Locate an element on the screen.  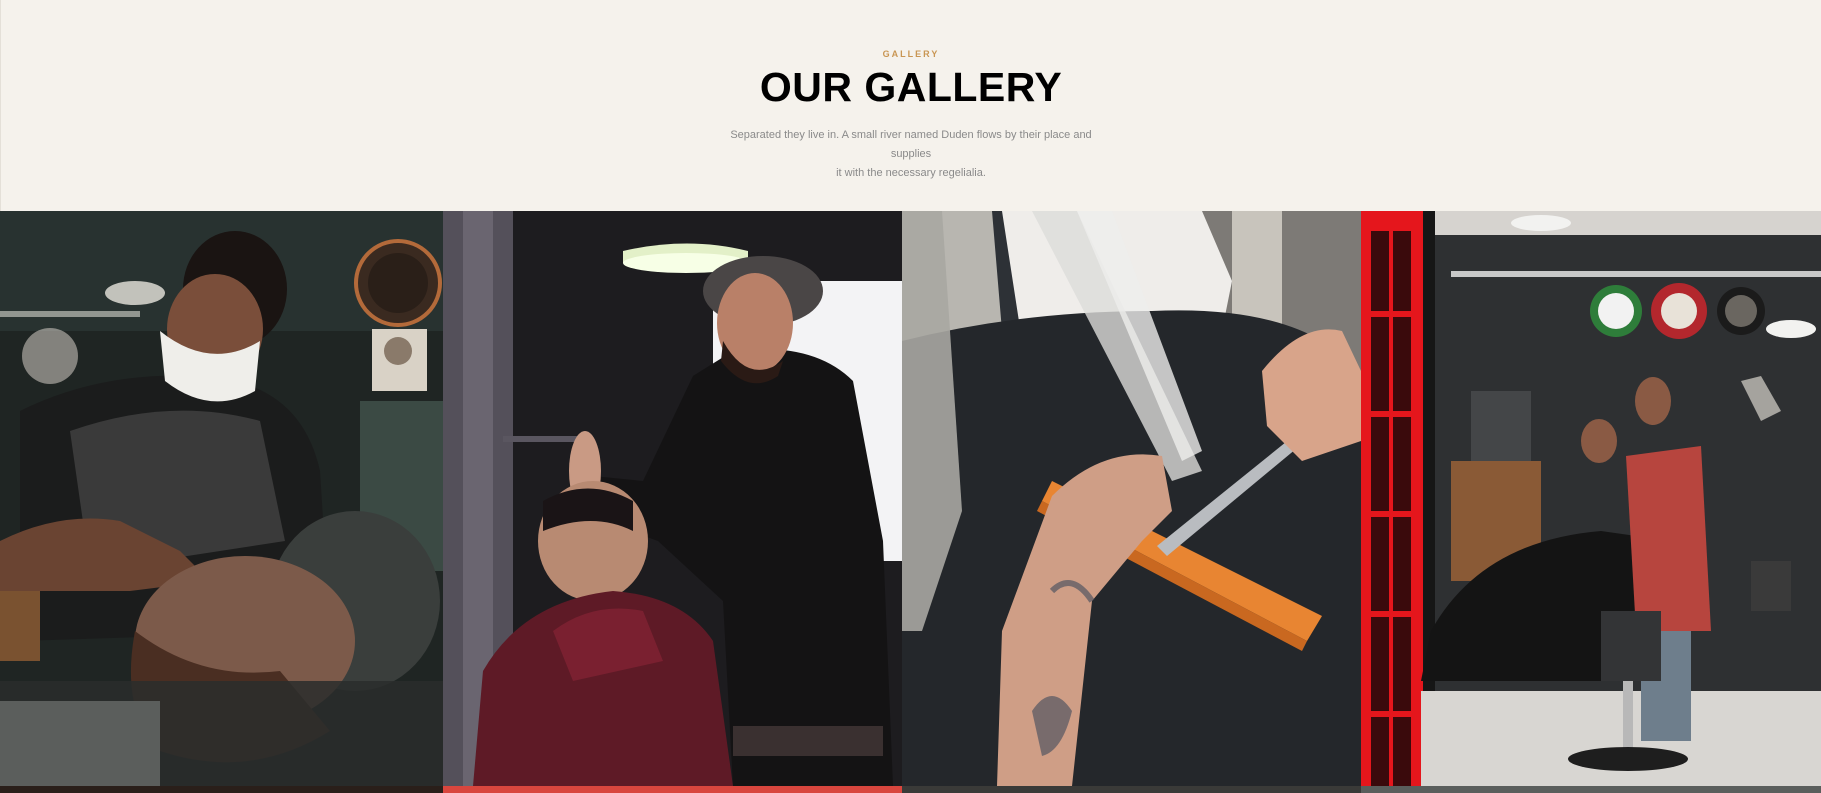
gallery-next-row-strip is located at coordinates (910, 789).